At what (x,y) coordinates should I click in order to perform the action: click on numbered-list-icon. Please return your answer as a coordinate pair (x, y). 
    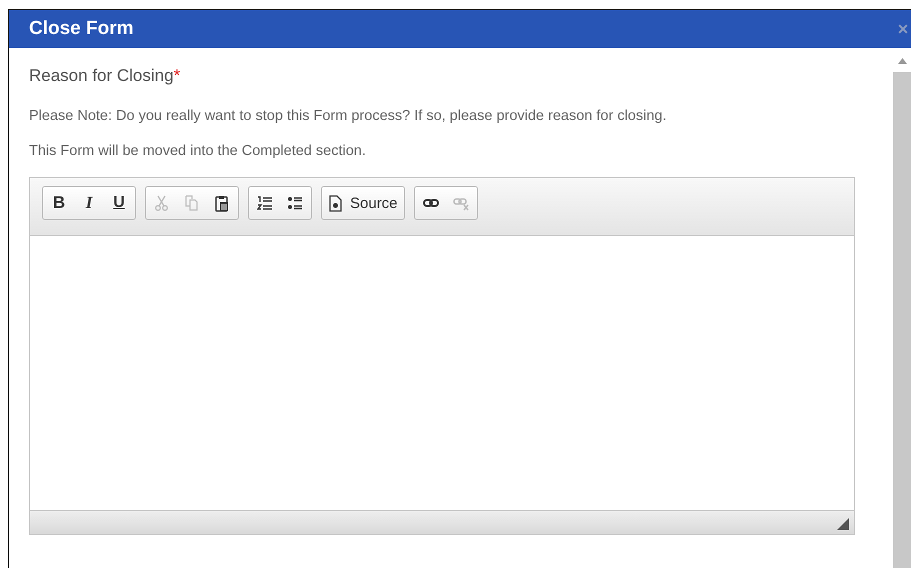
    Looking at the image, I should click on (265, 203).